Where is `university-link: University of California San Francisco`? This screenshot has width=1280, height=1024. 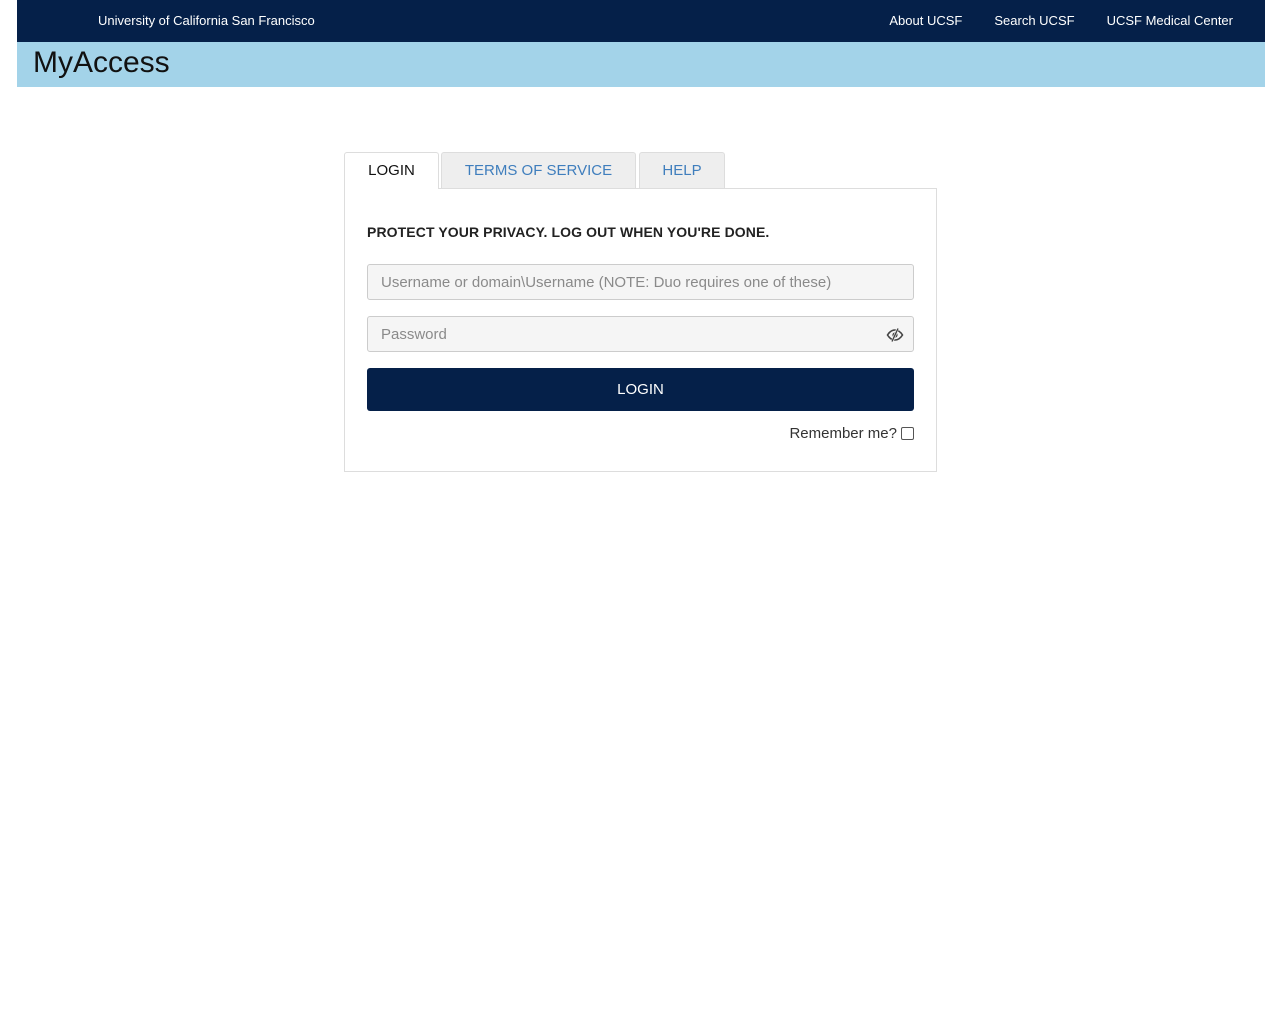
university-link: University of California San Francisco is located at coordinates (206, 20).